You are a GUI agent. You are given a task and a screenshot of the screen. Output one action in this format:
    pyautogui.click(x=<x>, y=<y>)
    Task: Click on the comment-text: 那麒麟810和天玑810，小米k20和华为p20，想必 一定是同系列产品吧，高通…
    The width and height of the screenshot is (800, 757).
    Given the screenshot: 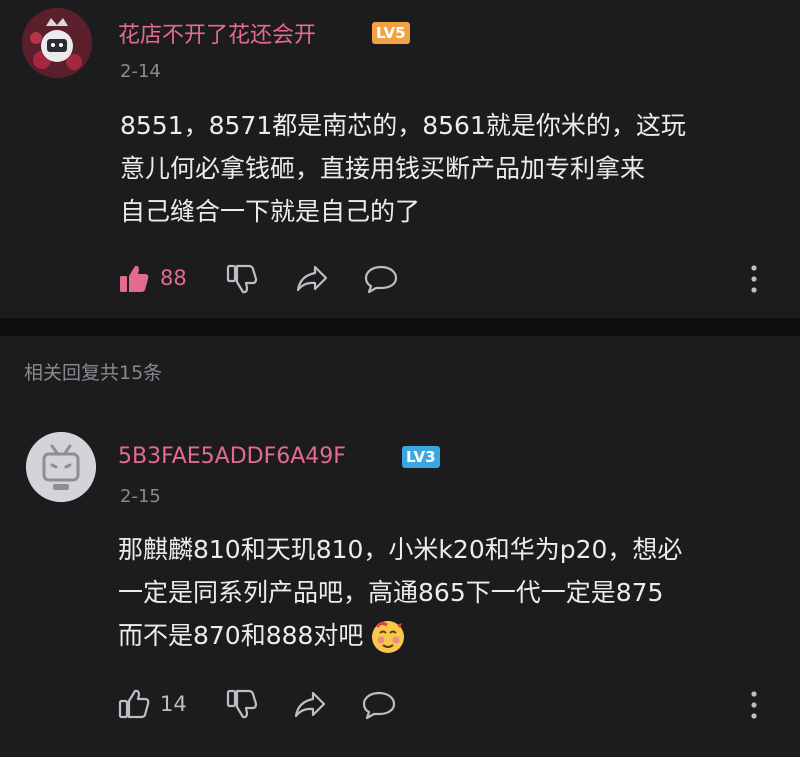 What is the action you would take?
    pyautogui.click(x=443, y=592)
    